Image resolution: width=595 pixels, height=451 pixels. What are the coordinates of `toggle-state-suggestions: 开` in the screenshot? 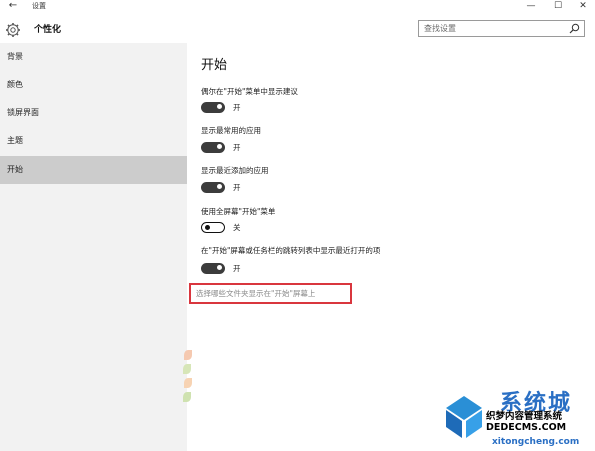 It's located at (237, 107).